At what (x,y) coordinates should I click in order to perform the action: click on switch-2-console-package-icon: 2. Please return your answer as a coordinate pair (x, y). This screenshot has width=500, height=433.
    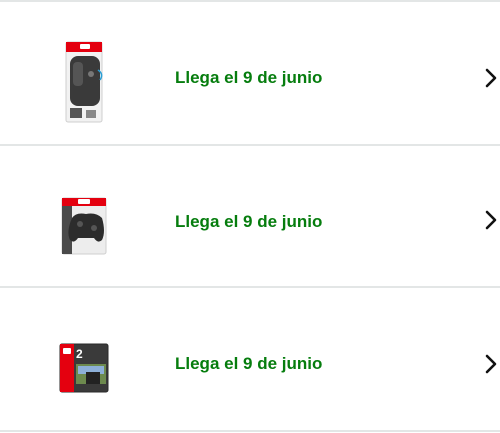
    Looking at the image, I should click on (86, 384).